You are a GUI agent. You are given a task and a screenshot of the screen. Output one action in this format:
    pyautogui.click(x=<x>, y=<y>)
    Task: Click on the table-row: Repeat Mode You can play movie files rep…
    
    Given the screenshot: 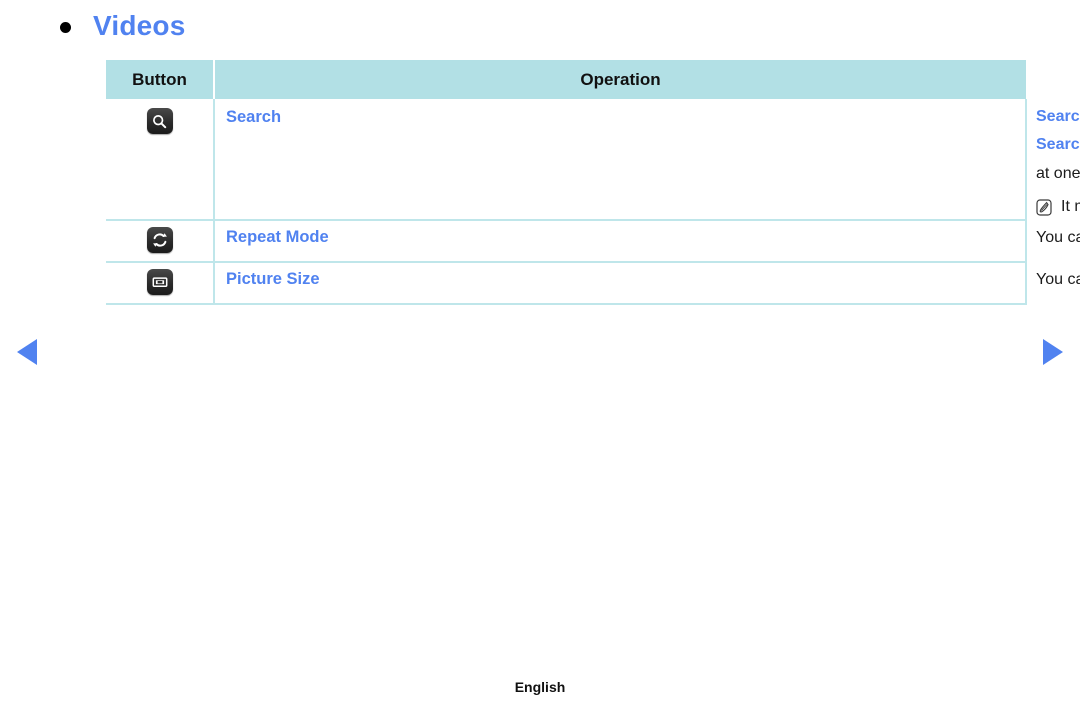 What is the action you would take?
    pyautogui.click(x=593, y=241)
    